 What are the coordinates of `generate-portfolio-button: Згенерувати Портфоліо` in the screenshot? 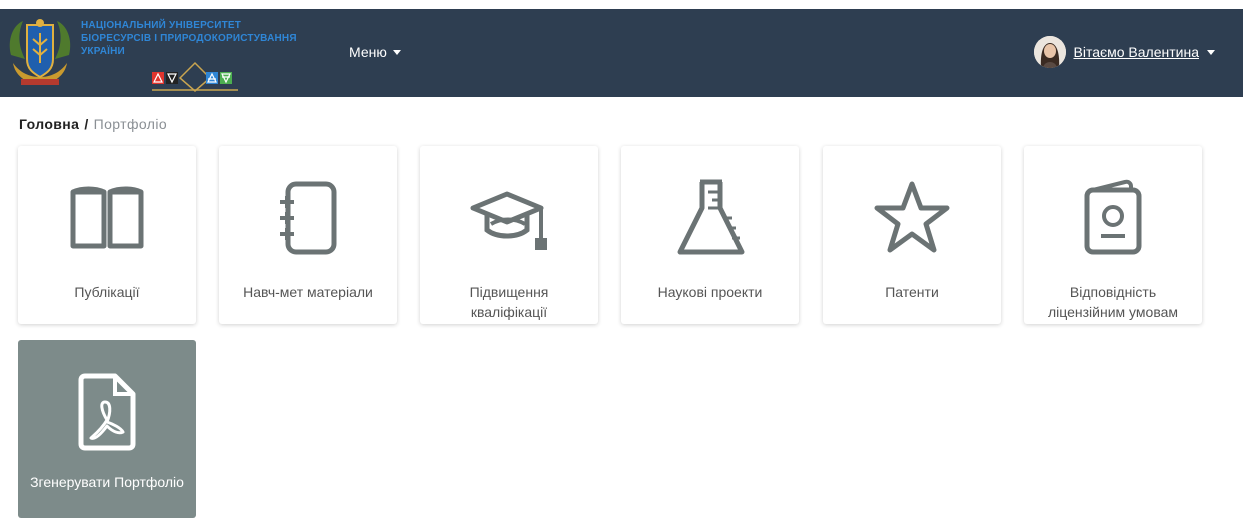 It's located at (107, 429).